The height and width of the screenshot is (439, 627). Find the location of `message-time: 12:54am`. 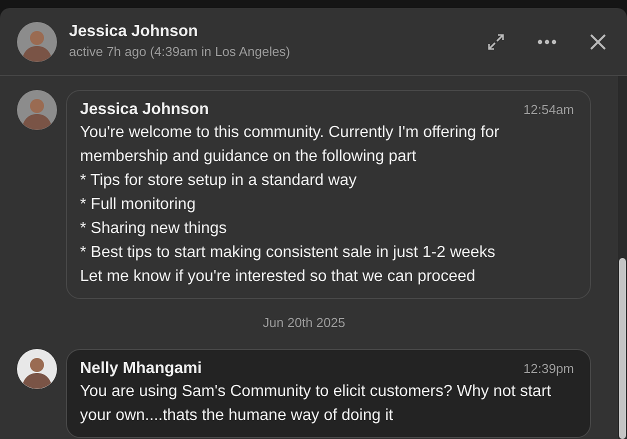

message-time: 12:54am is located at coordinates (548, 110).